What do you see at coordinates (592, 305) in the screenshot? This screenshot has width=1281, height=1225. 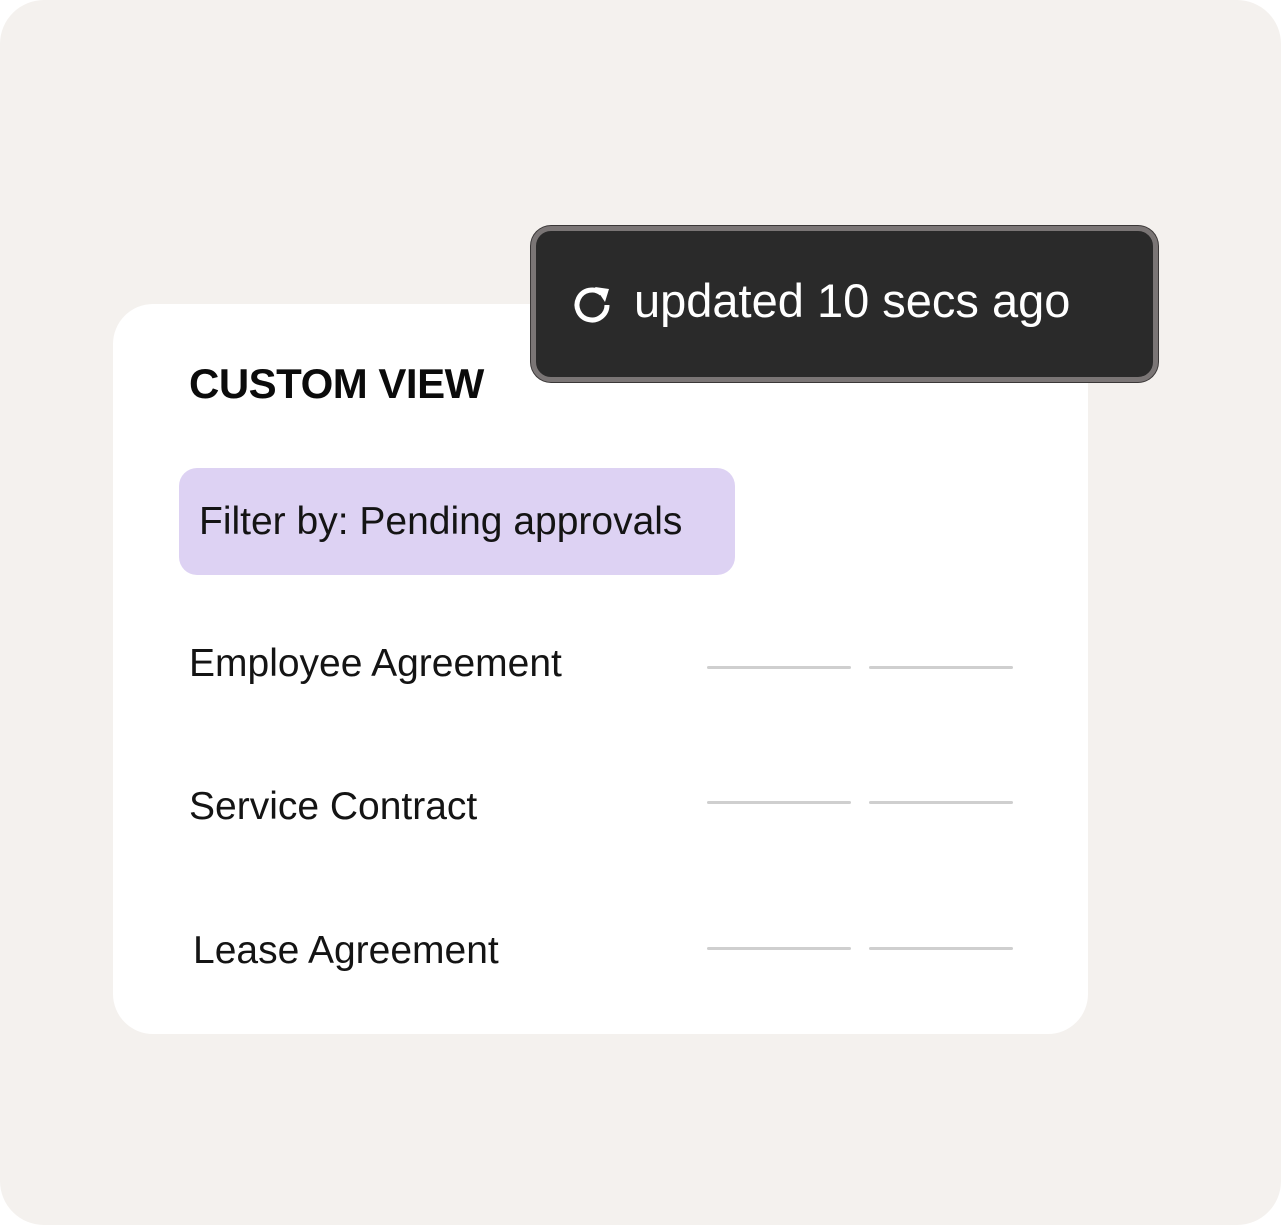 I see `refresh-icon` at bounding box center [592, 305].